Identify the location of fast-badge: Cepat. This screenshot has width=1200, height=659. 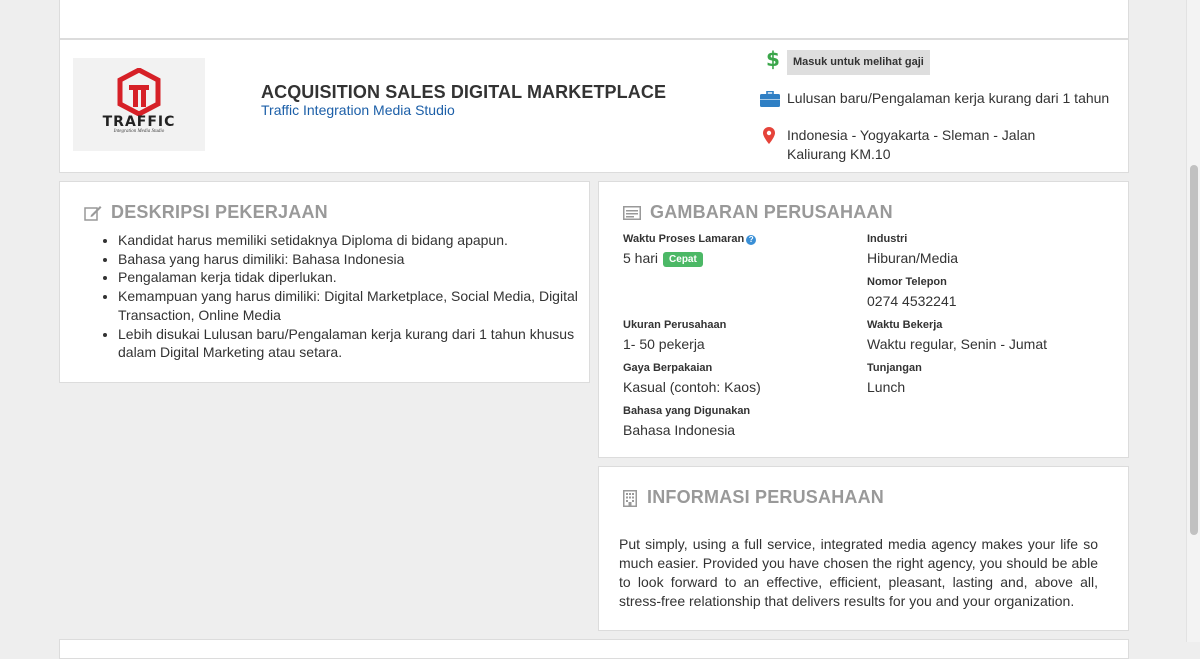
(683, 259).